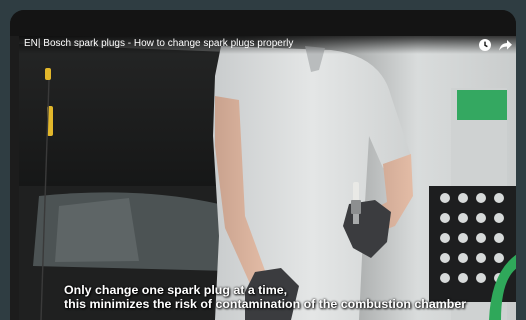 The width and height of the screenshot is (526, 320). I want to click on share-arrow-icon, so click(505, 45).